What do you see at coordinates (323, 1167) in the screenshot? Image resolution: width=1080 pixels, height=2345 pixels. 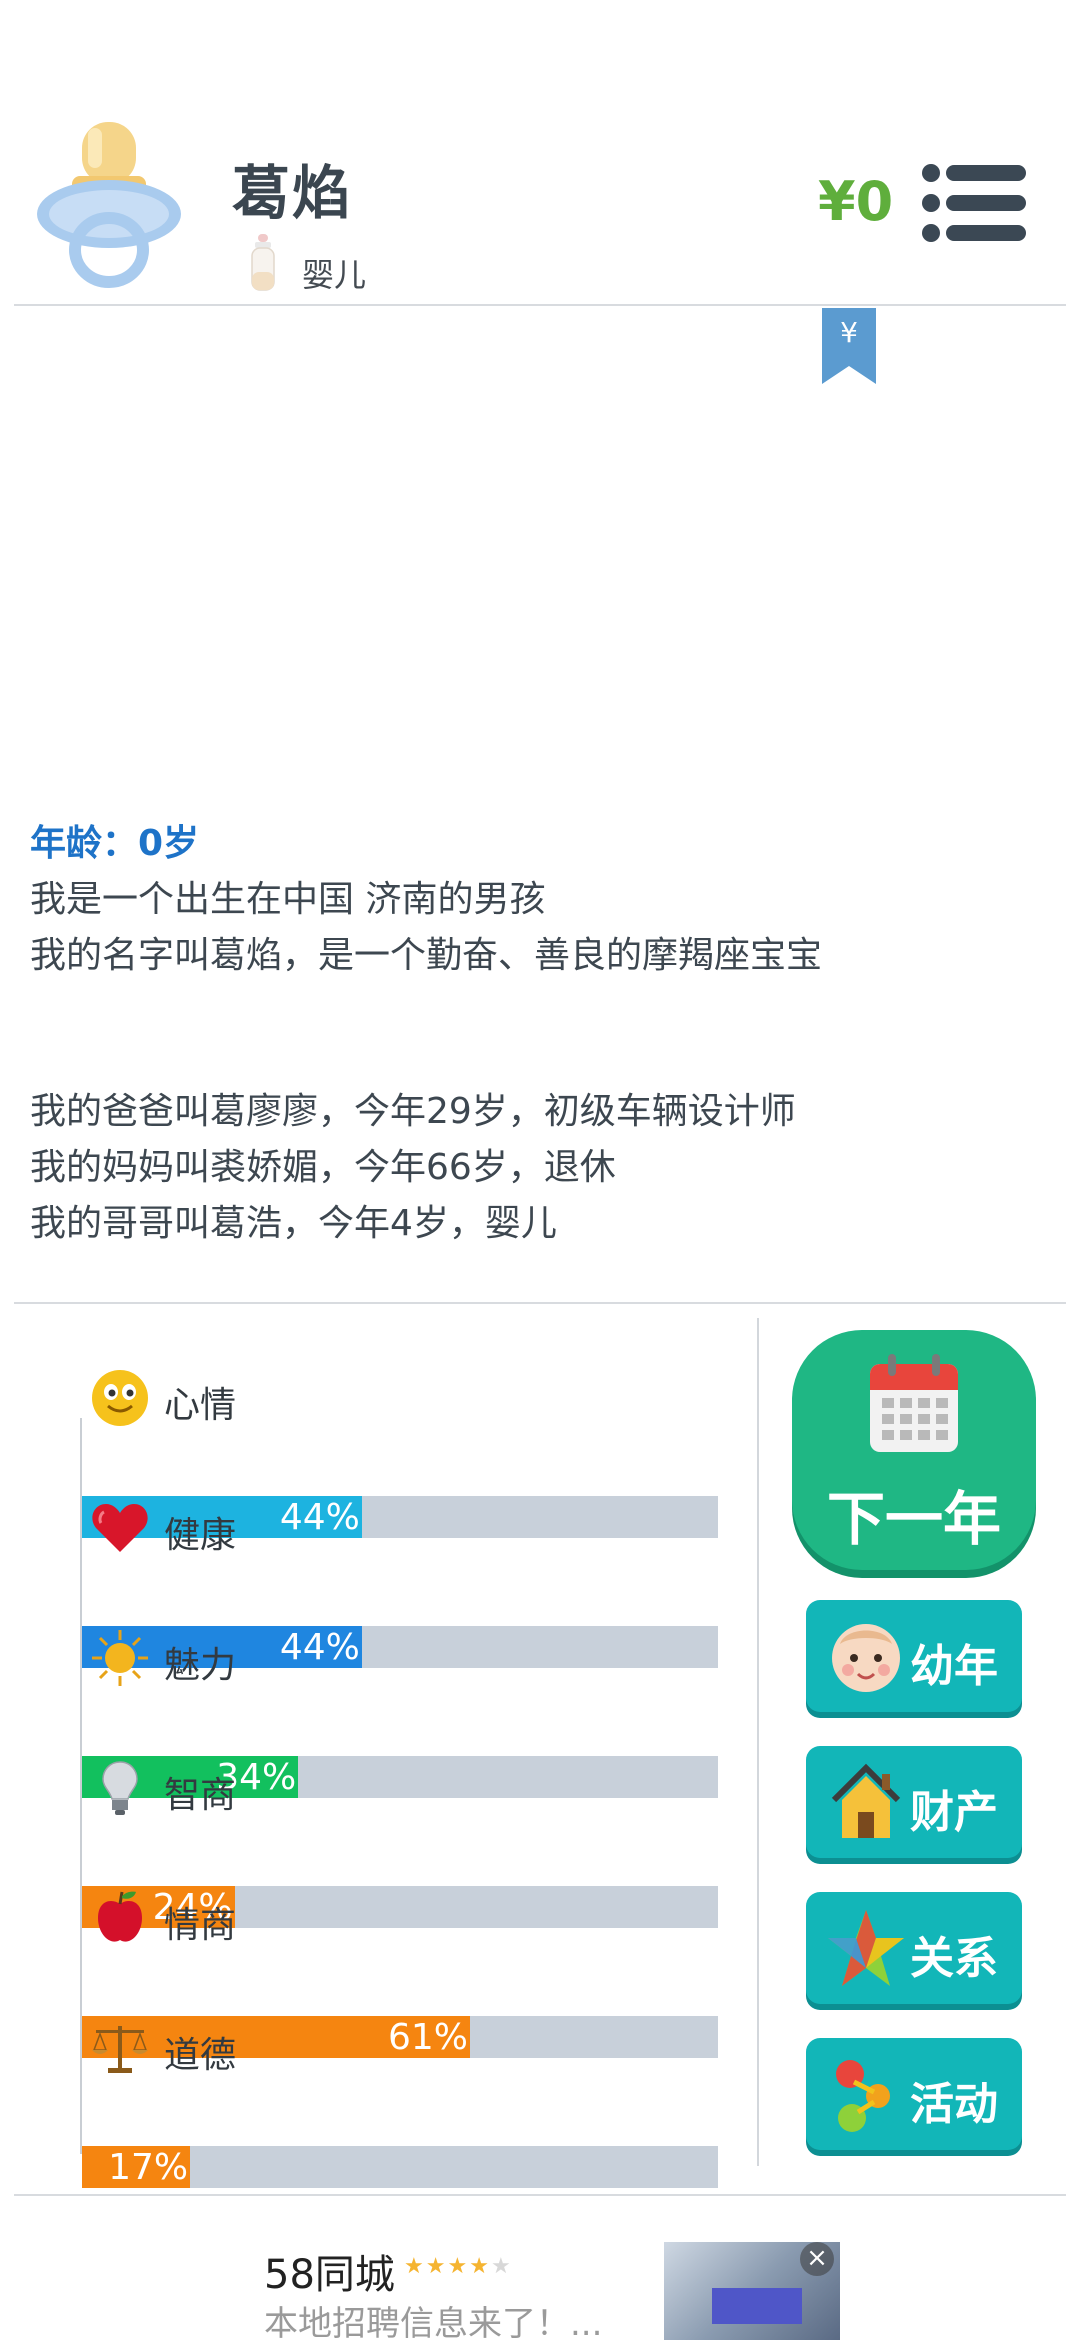 I see `story-line: 我的妈妈叫裘娇媚，今年66岁，退休` at bounding box center [323, 1167].